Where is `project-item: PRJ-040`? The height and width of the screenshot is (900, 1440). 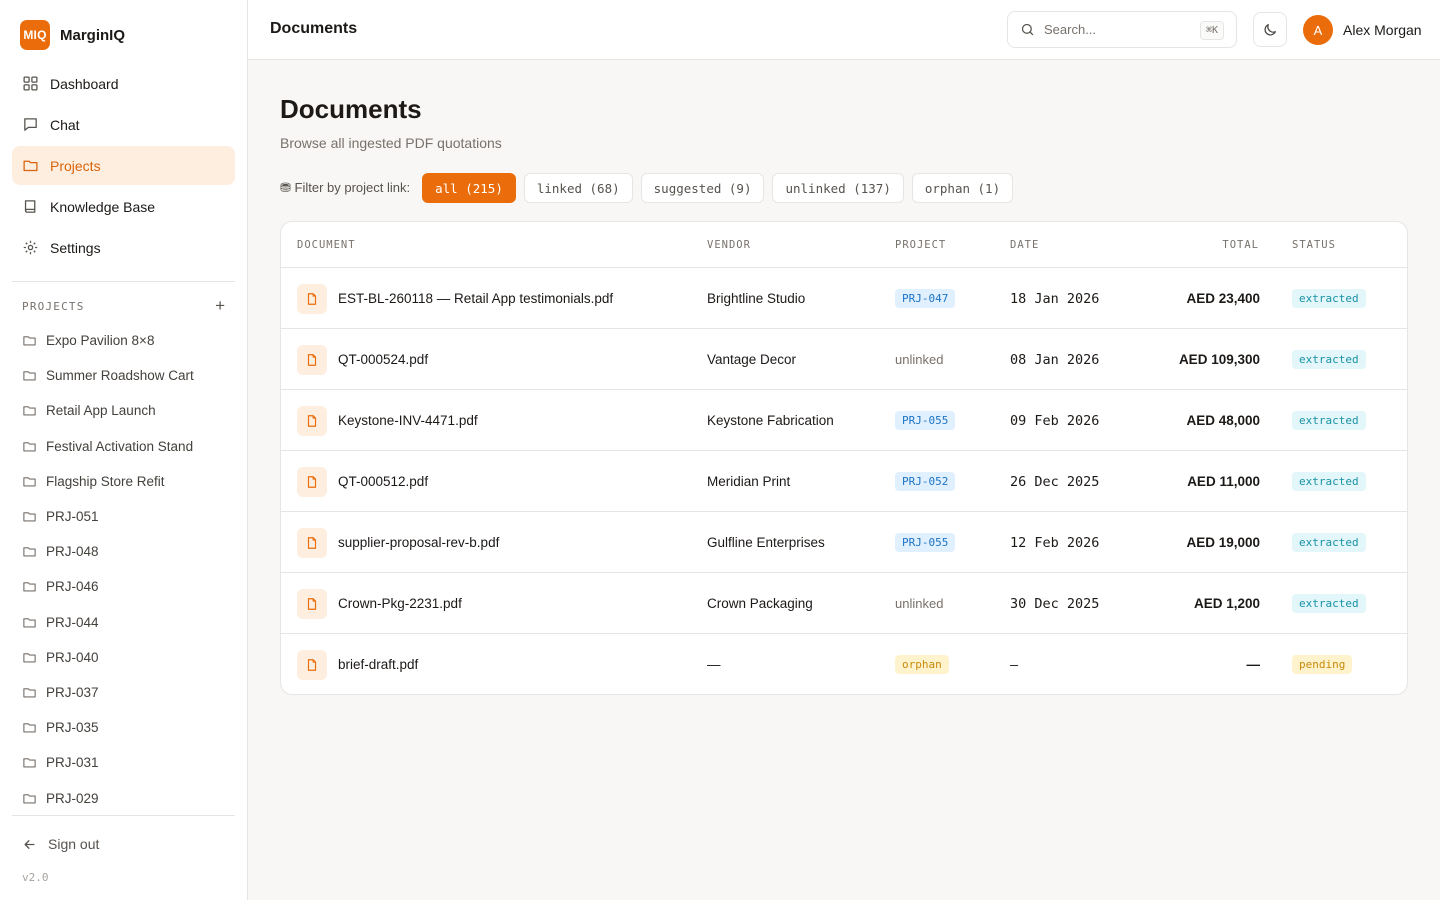 project-item: PRJ-040 is located at coordinates (127, 657).